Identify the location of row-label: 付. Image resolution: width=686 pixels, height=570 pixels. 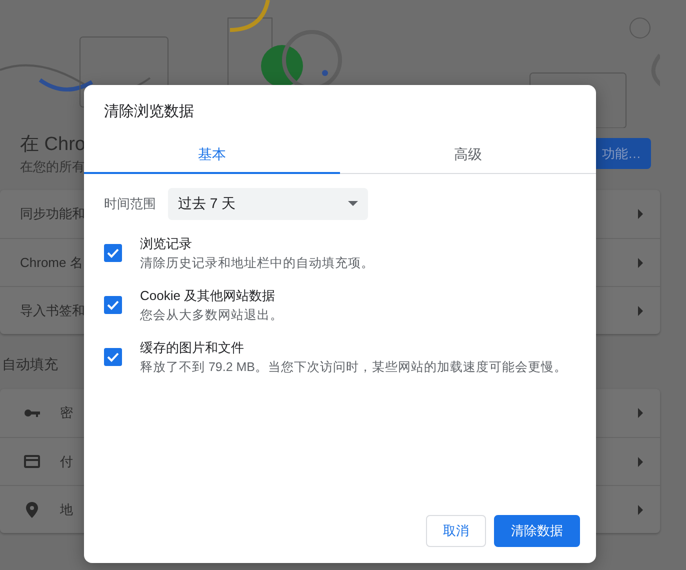
(66, 462).